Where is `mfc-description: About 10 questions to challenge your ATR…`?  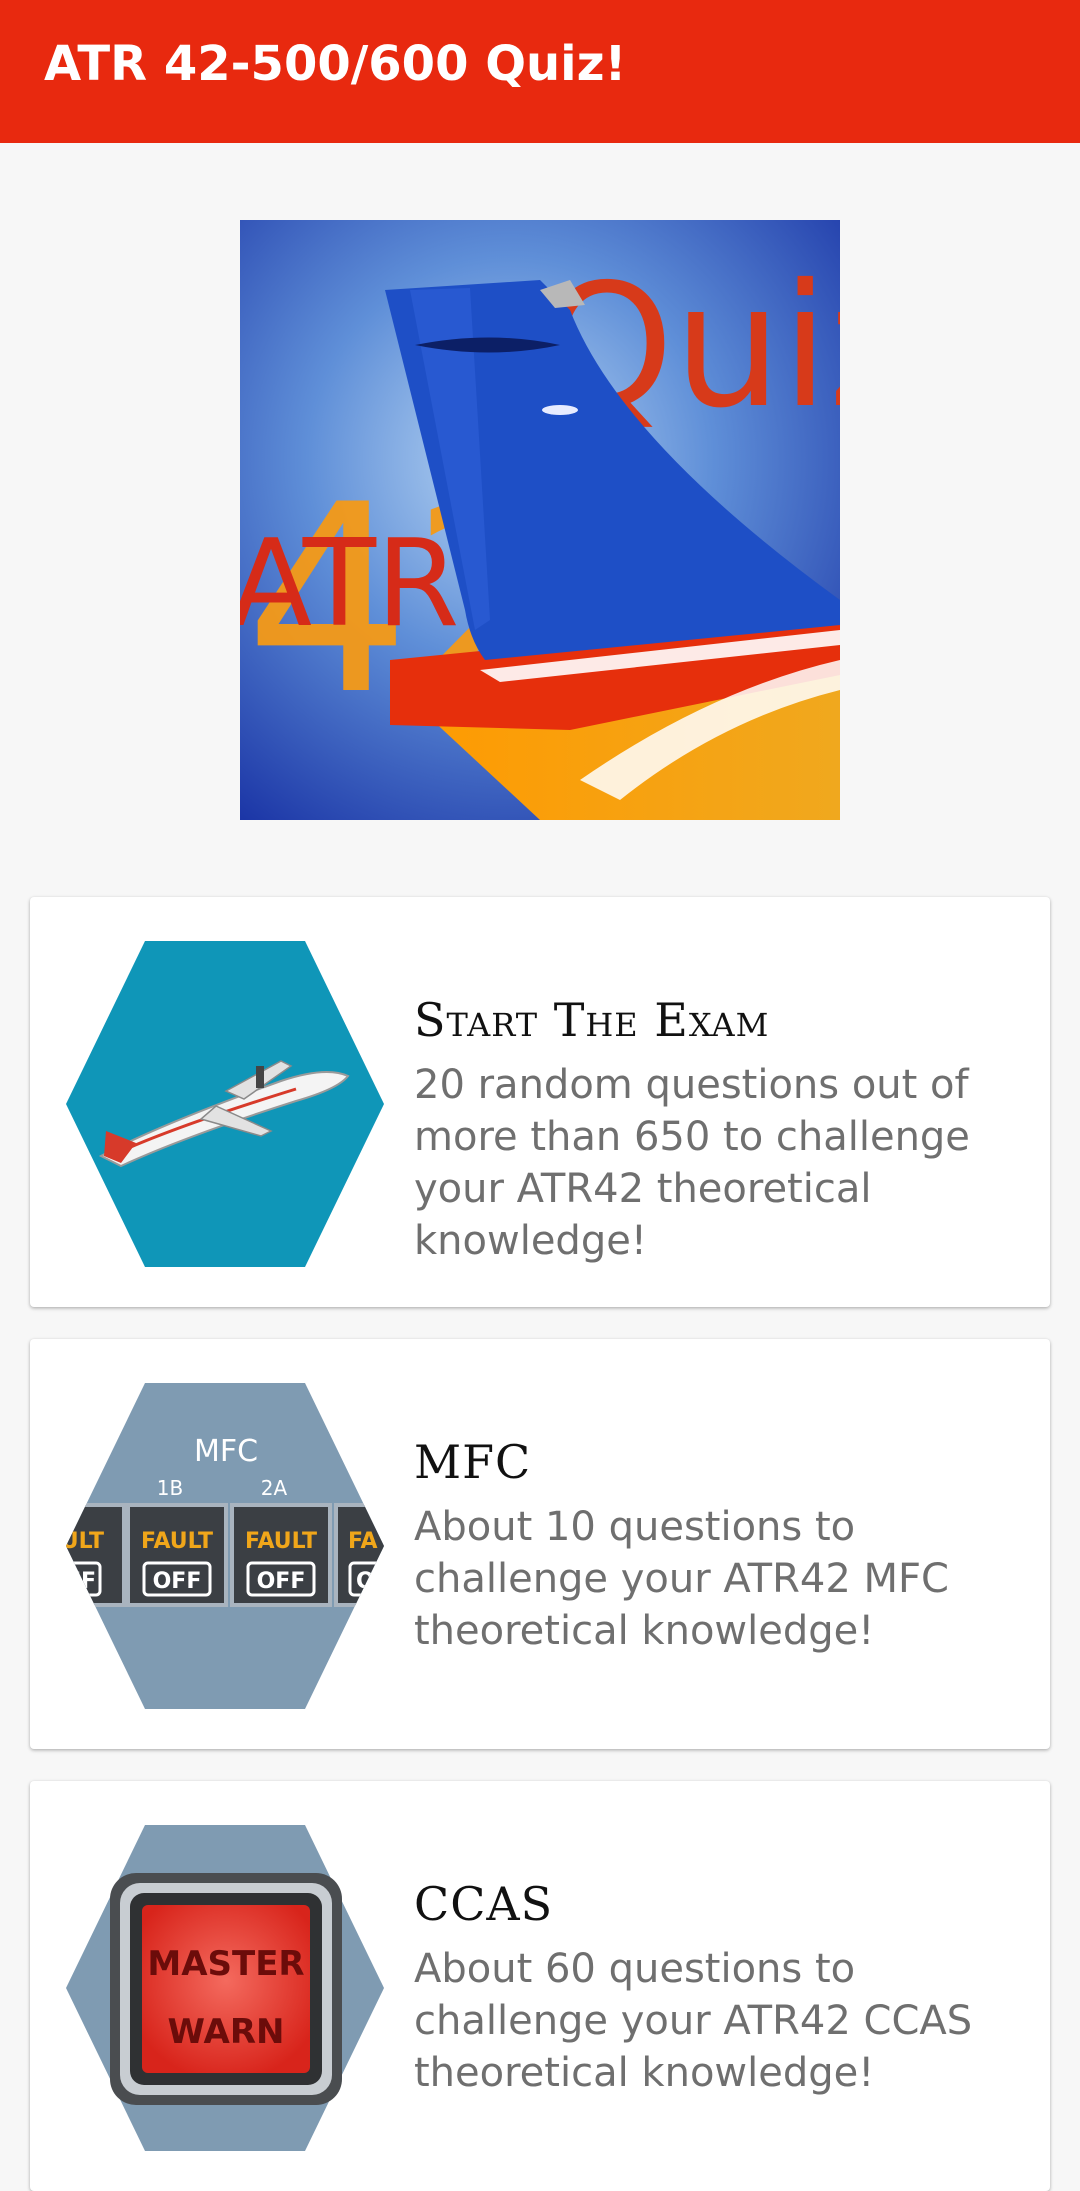 mfc-description: About 10 questions to challenge your ATR… is located at coordinates (681, 1579).